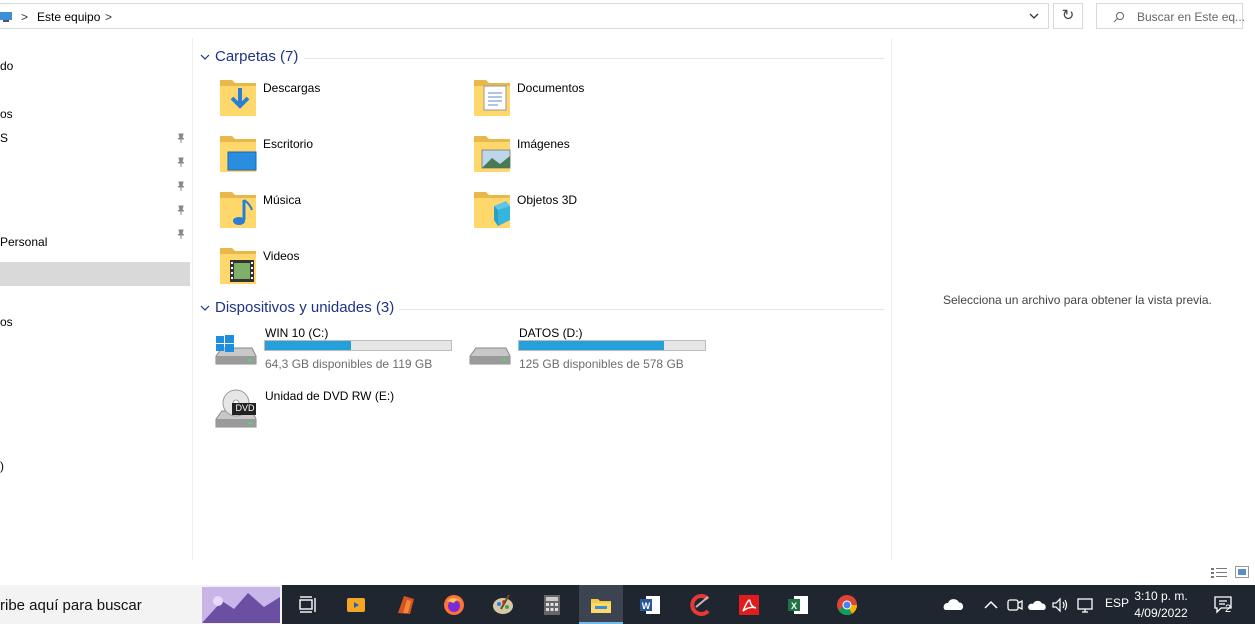 The height and width of the screenshot is (624, 1255). What do you see at coordinates (492, 210) in the screenshot?
I see `3d-objects-folder-icon` at bounding box center [492, 210].